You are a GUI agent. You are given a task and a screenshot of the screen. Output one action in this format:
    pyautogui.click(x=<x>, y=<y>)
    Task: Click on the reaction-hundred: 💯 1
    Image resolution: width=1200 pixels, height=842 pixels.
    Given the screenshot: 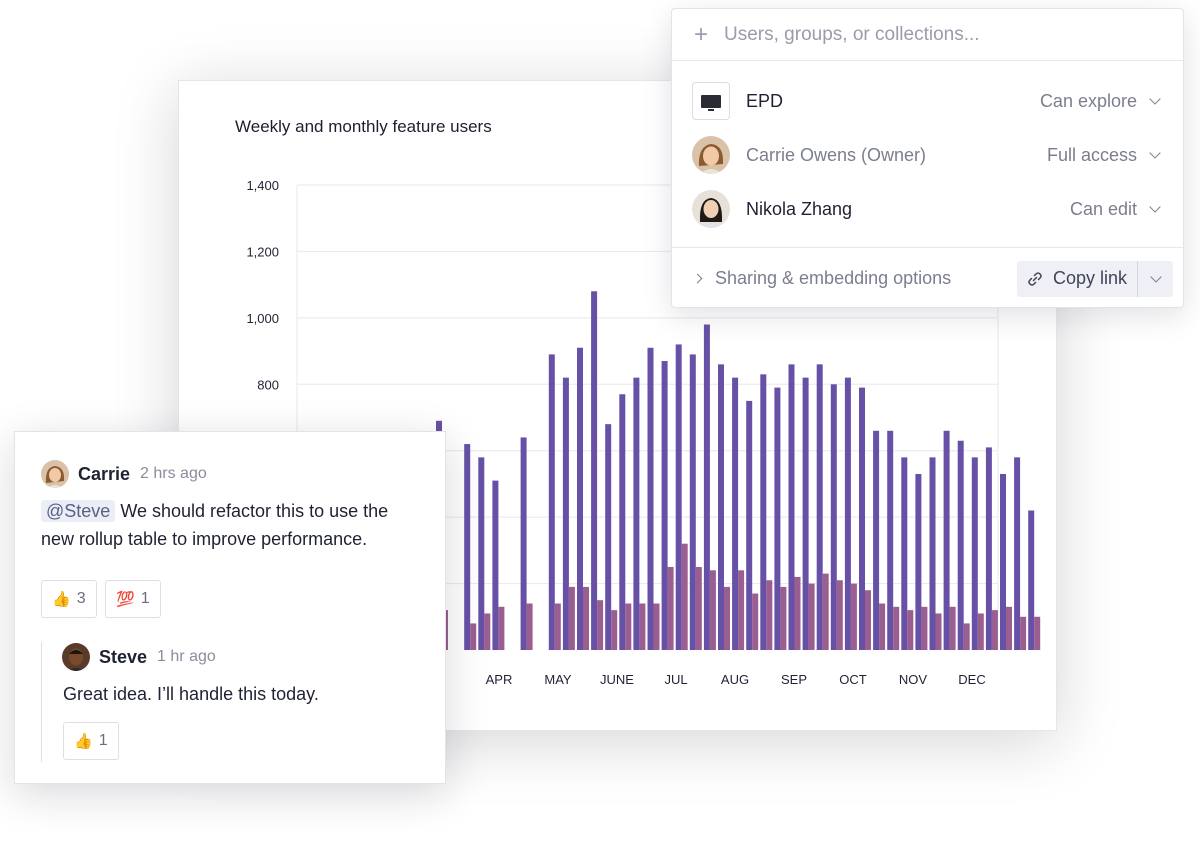 What is the action you would take?
    pyautogui.click(x=133, y=599)
    